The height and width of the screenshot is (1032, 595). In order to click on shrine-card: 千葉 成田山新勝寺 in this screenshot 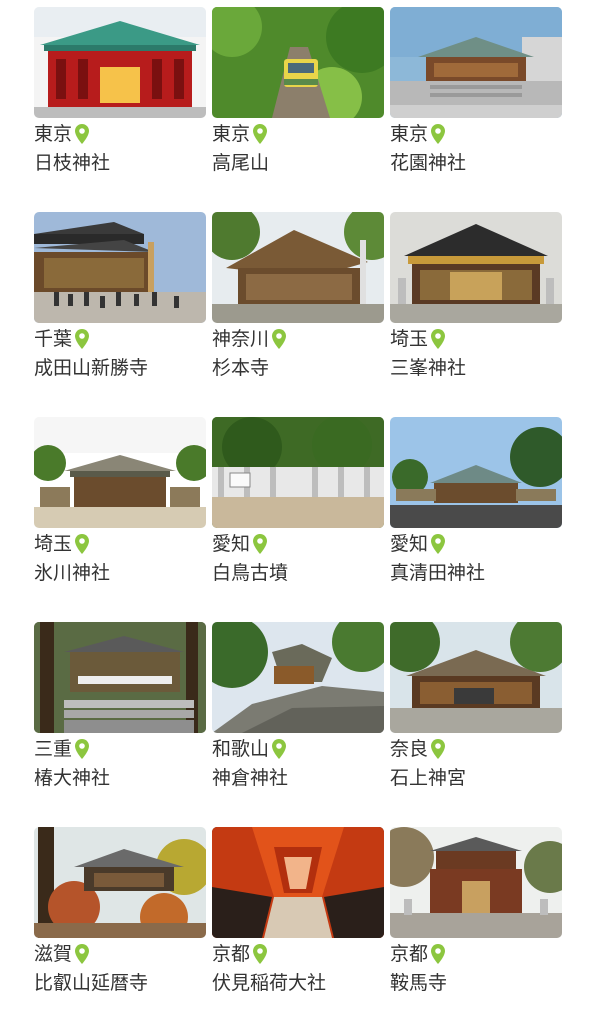, I will do `click(120, 314)`.